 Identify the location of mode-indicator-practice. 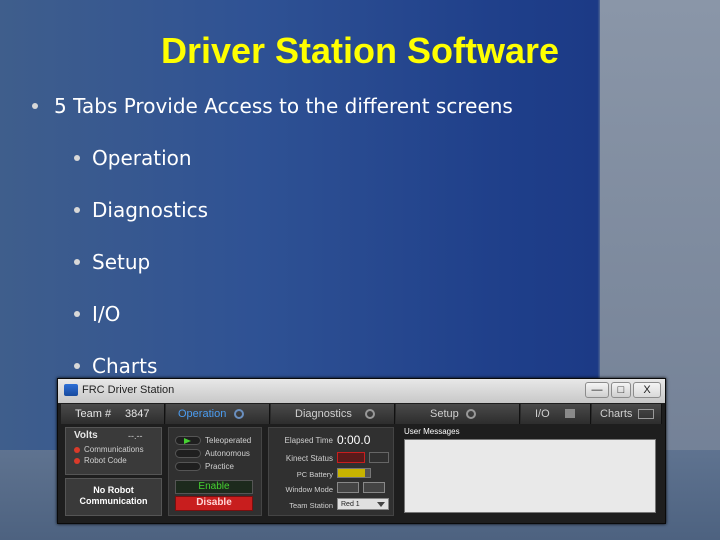
(188, 466).